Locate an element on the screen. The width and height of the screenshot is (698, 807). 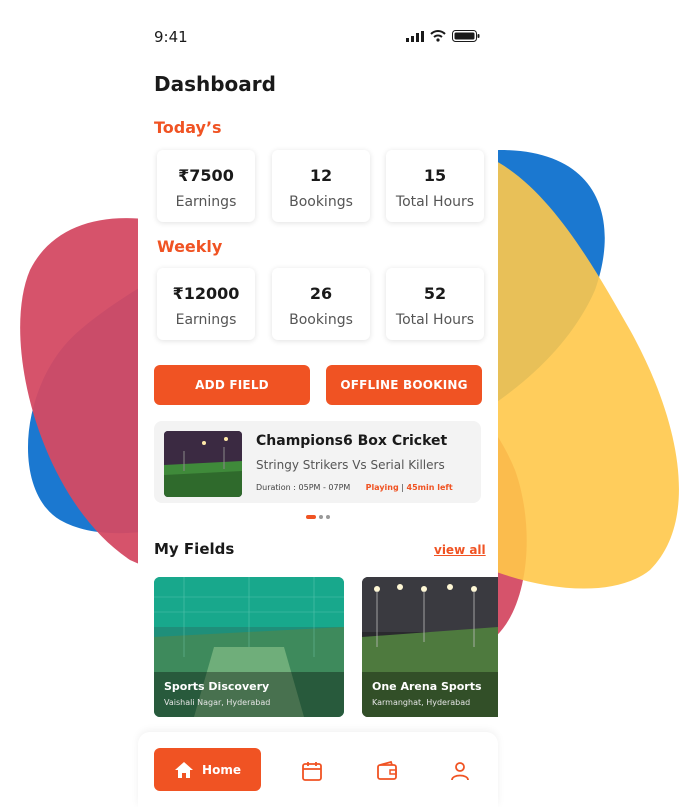
stat-value: 15 is located at coordinates (435, 175).